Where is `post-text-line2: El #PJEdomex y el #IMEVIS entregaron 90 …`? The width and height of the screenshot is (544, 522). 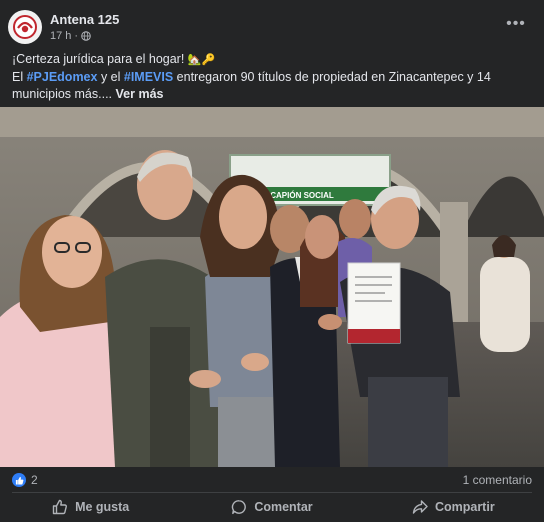
post-text-line2: El #PJEdomex y el #IMEVIS entregaron 90 … is located at coordinates (272, 86).